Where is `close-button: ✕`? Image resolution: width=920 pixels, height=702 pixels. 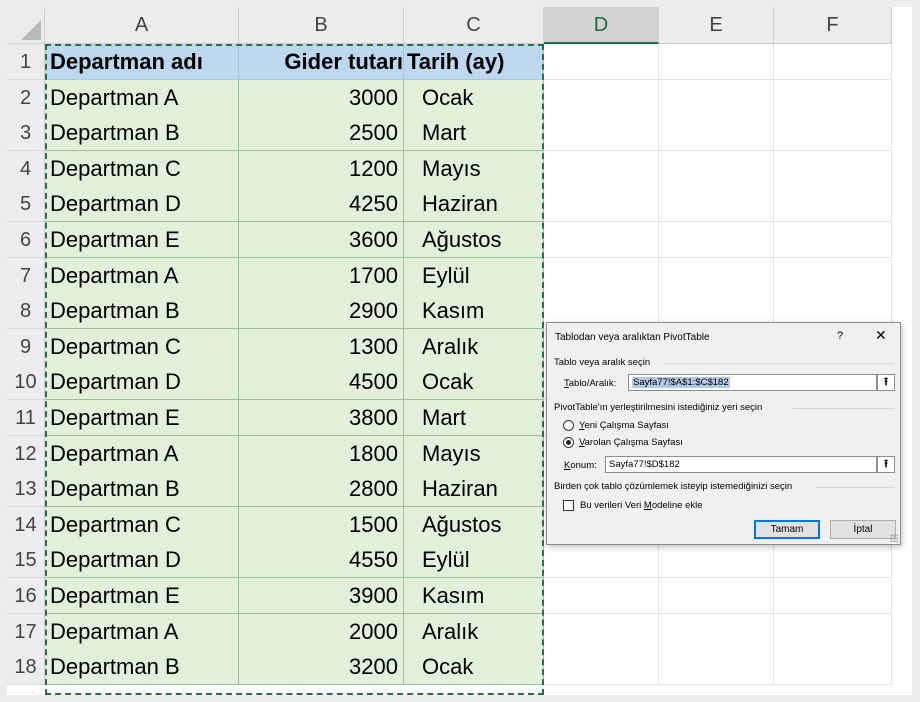 close-button: ✕ is located at coordinates (881, 335).